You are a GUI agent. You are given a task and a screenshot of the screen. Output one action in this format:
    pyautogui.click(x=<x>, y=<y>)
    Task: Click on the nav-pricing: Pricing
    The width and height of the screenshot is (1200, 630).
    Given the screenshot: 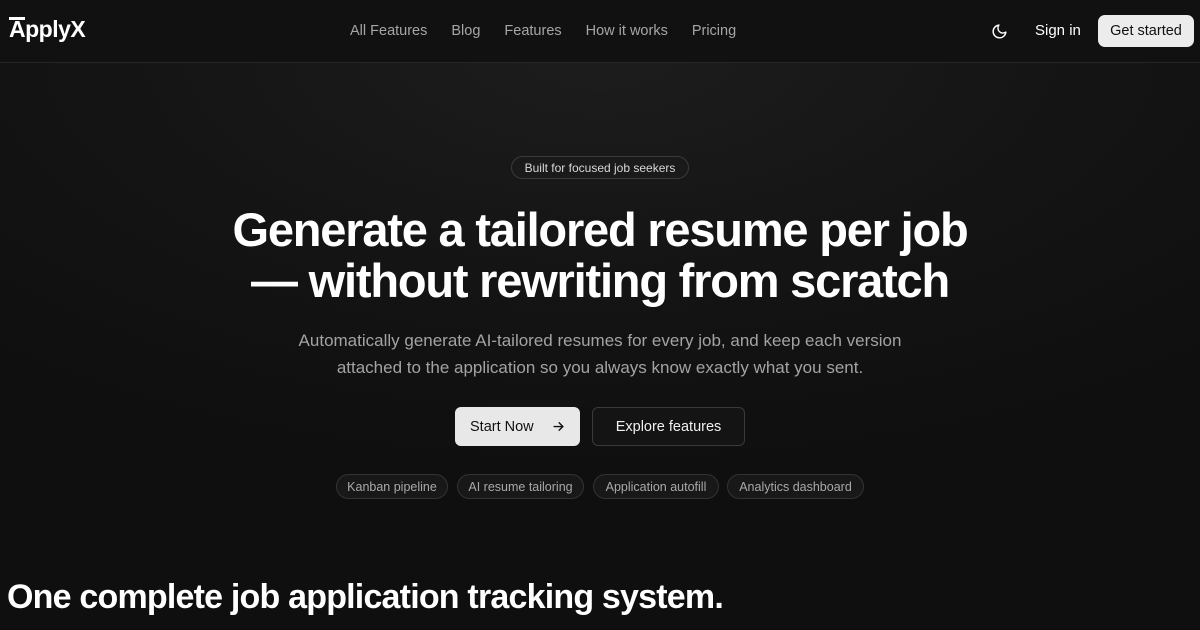 What is the action you would take?
    pyautogui.click(x=714, y=31)
    